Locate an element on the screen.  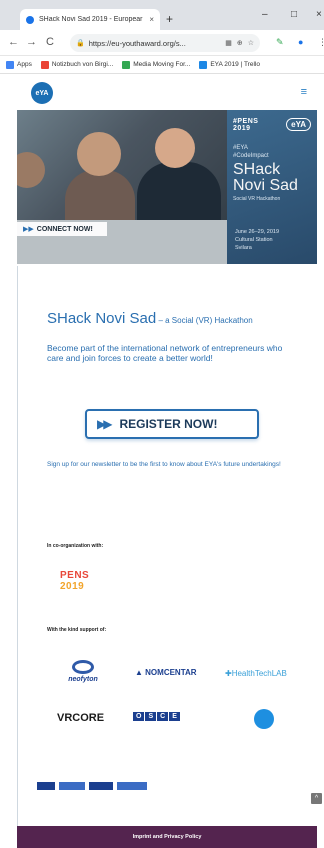
footer: Imprint and Privacy Policy is located at coordinates (167, 837).